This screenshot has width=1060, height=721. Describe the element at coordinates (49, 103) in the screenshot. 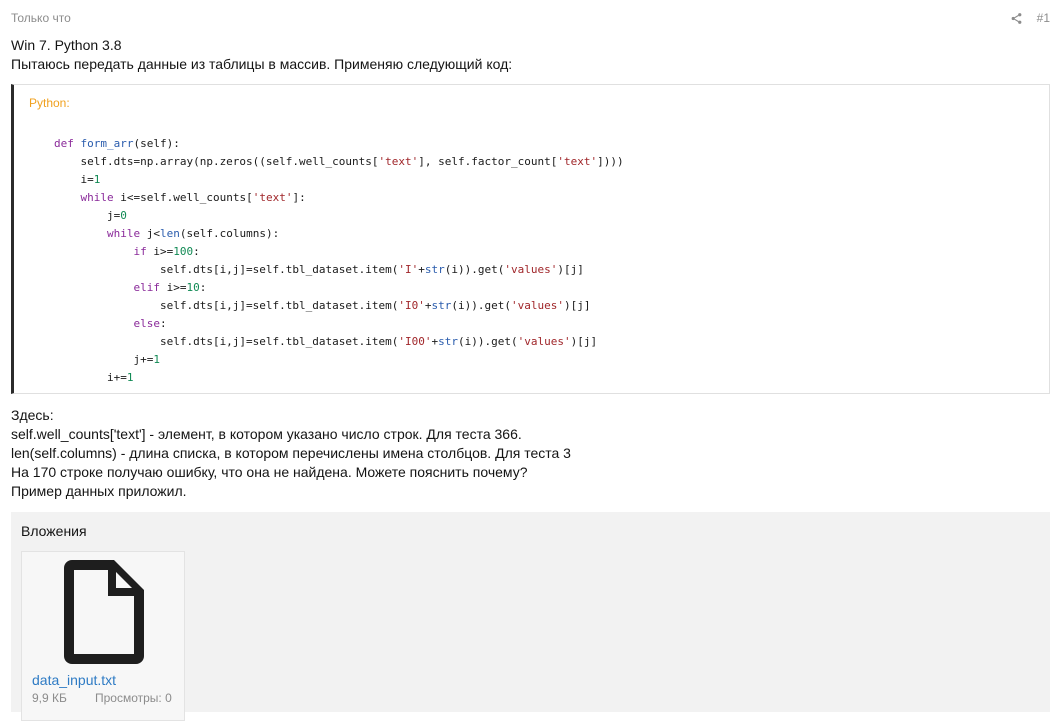

I see `code-language-label: Python:` at that location.